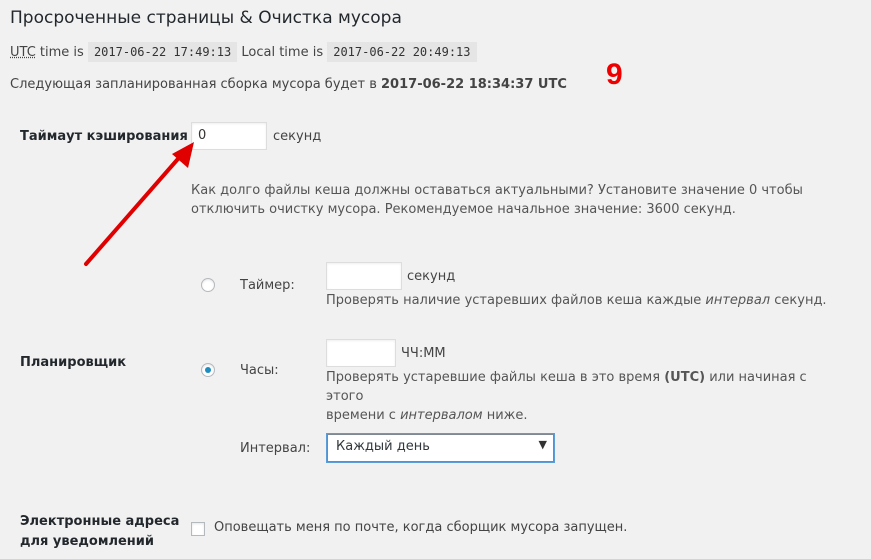  Describe the element at coordinates (507, 415) in the screenshot. I see `clock-desc-d: ниже.` at that location.